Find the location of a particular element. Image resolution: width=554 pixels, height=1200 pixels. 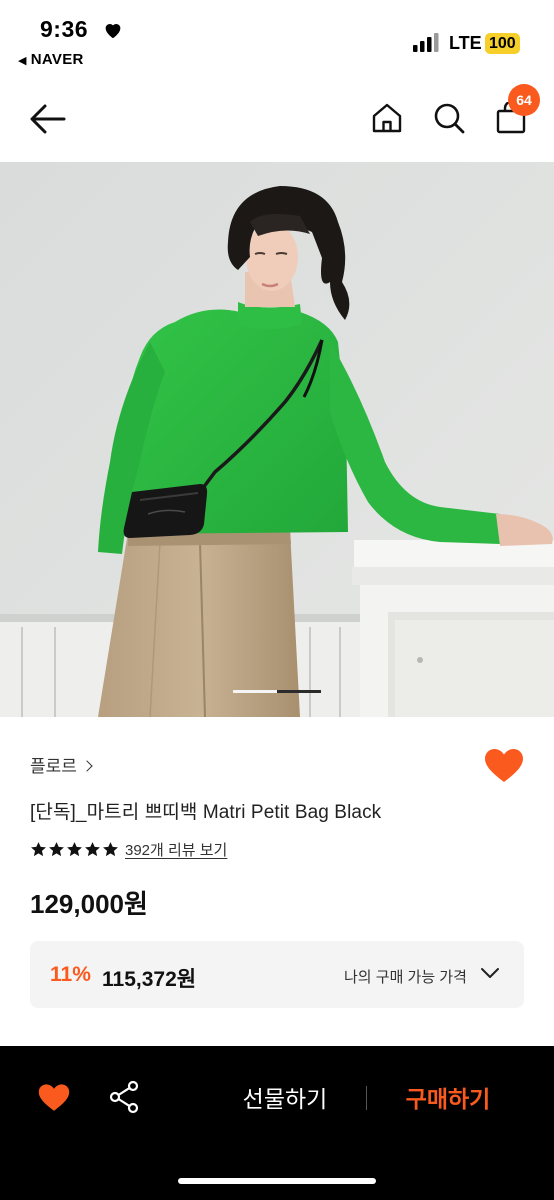

status-time: 9:36 is located at coordinates (64, 29).